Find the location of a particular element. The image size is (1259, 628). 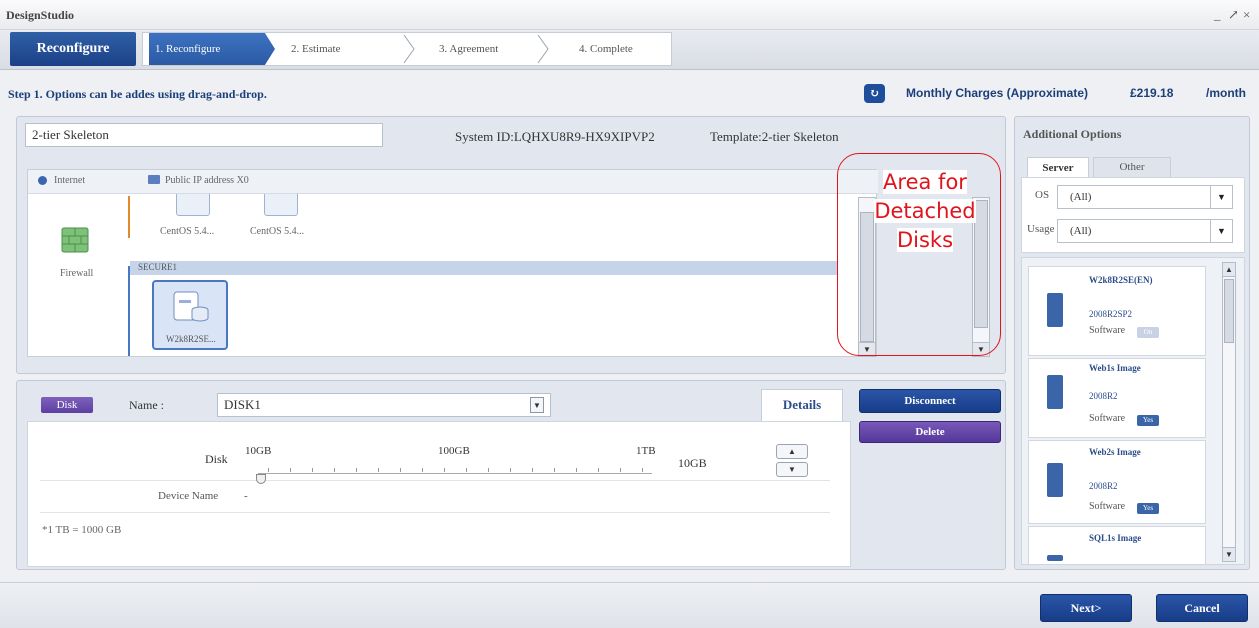

scroll-down-icon: ▼ is located at coordinates (1229, 554).